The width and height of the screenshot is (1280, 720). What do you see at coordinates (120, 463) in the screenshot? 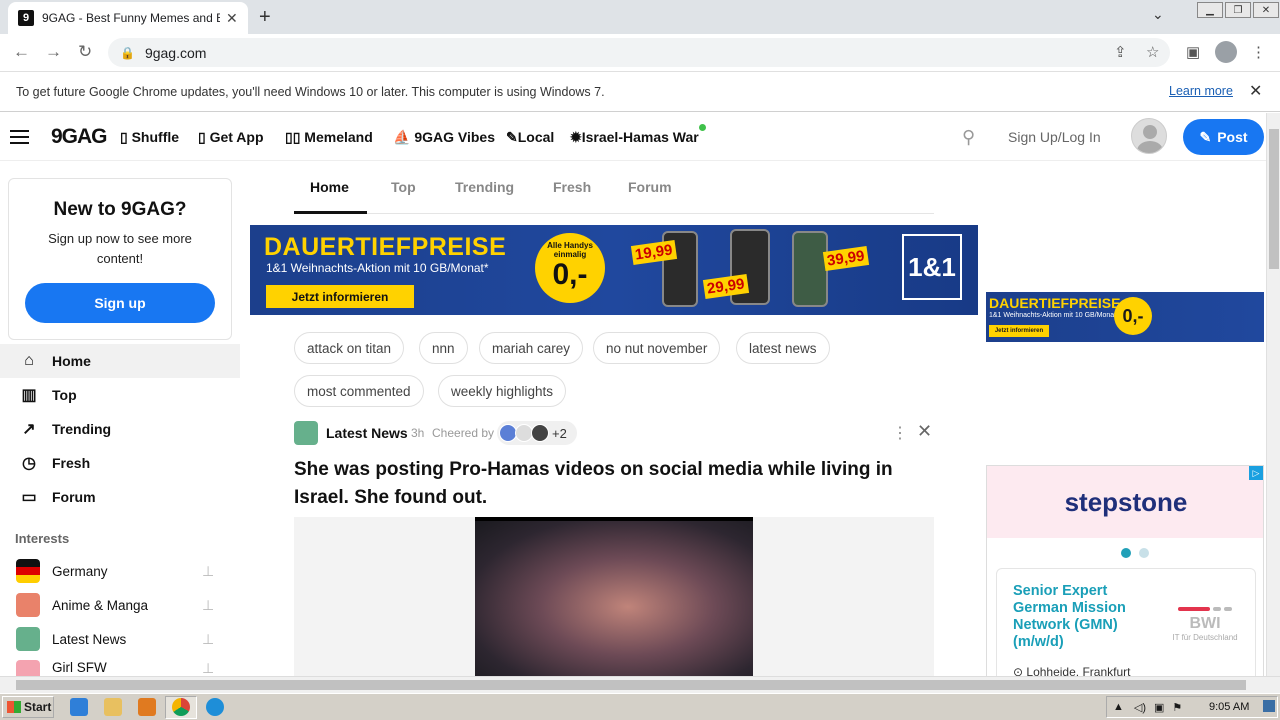
I see `sidebar-item-fresh: ◷ Fresh` at bounding box center [120, 463].